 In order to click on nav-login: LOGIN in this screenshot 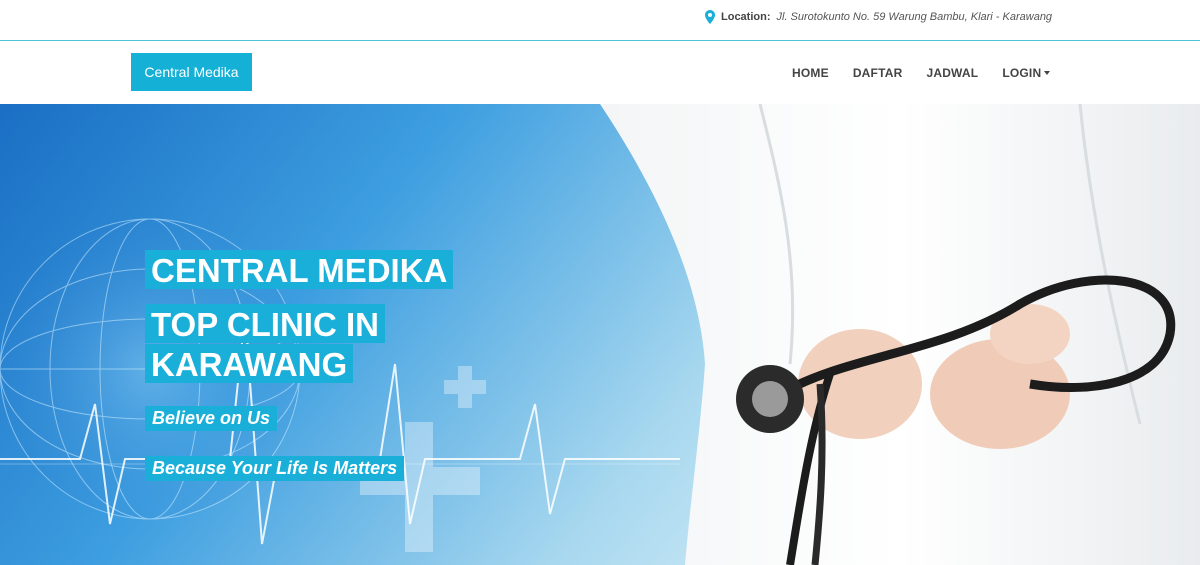, I will do `click(1026, 73)`.